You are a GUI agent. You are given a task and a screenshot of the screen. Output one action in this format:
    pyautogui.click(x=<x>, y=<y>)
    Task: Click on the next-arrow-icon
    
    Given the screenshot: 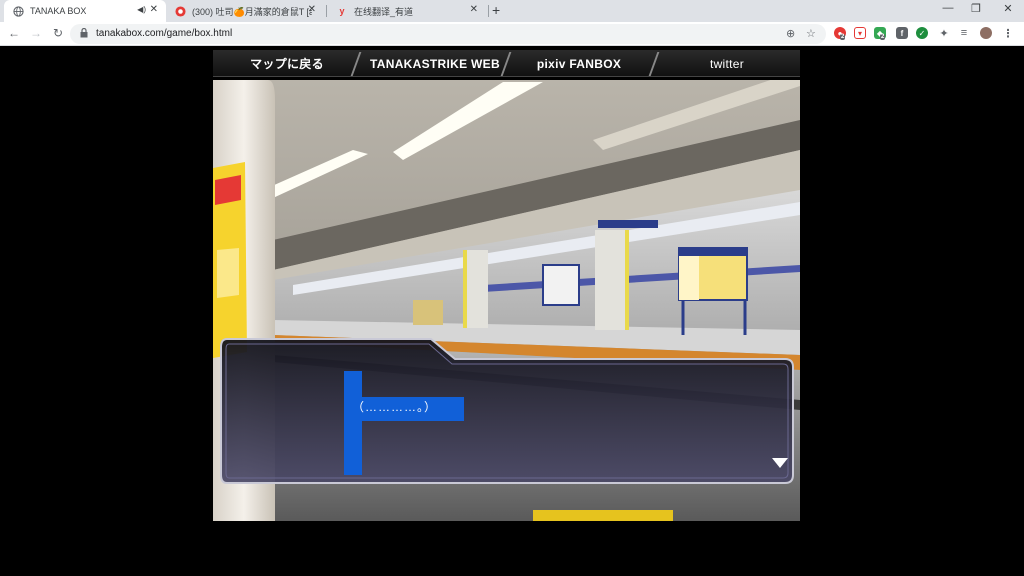 What is the action you would take?
    pyautogui.click(x=780, y=463)
    